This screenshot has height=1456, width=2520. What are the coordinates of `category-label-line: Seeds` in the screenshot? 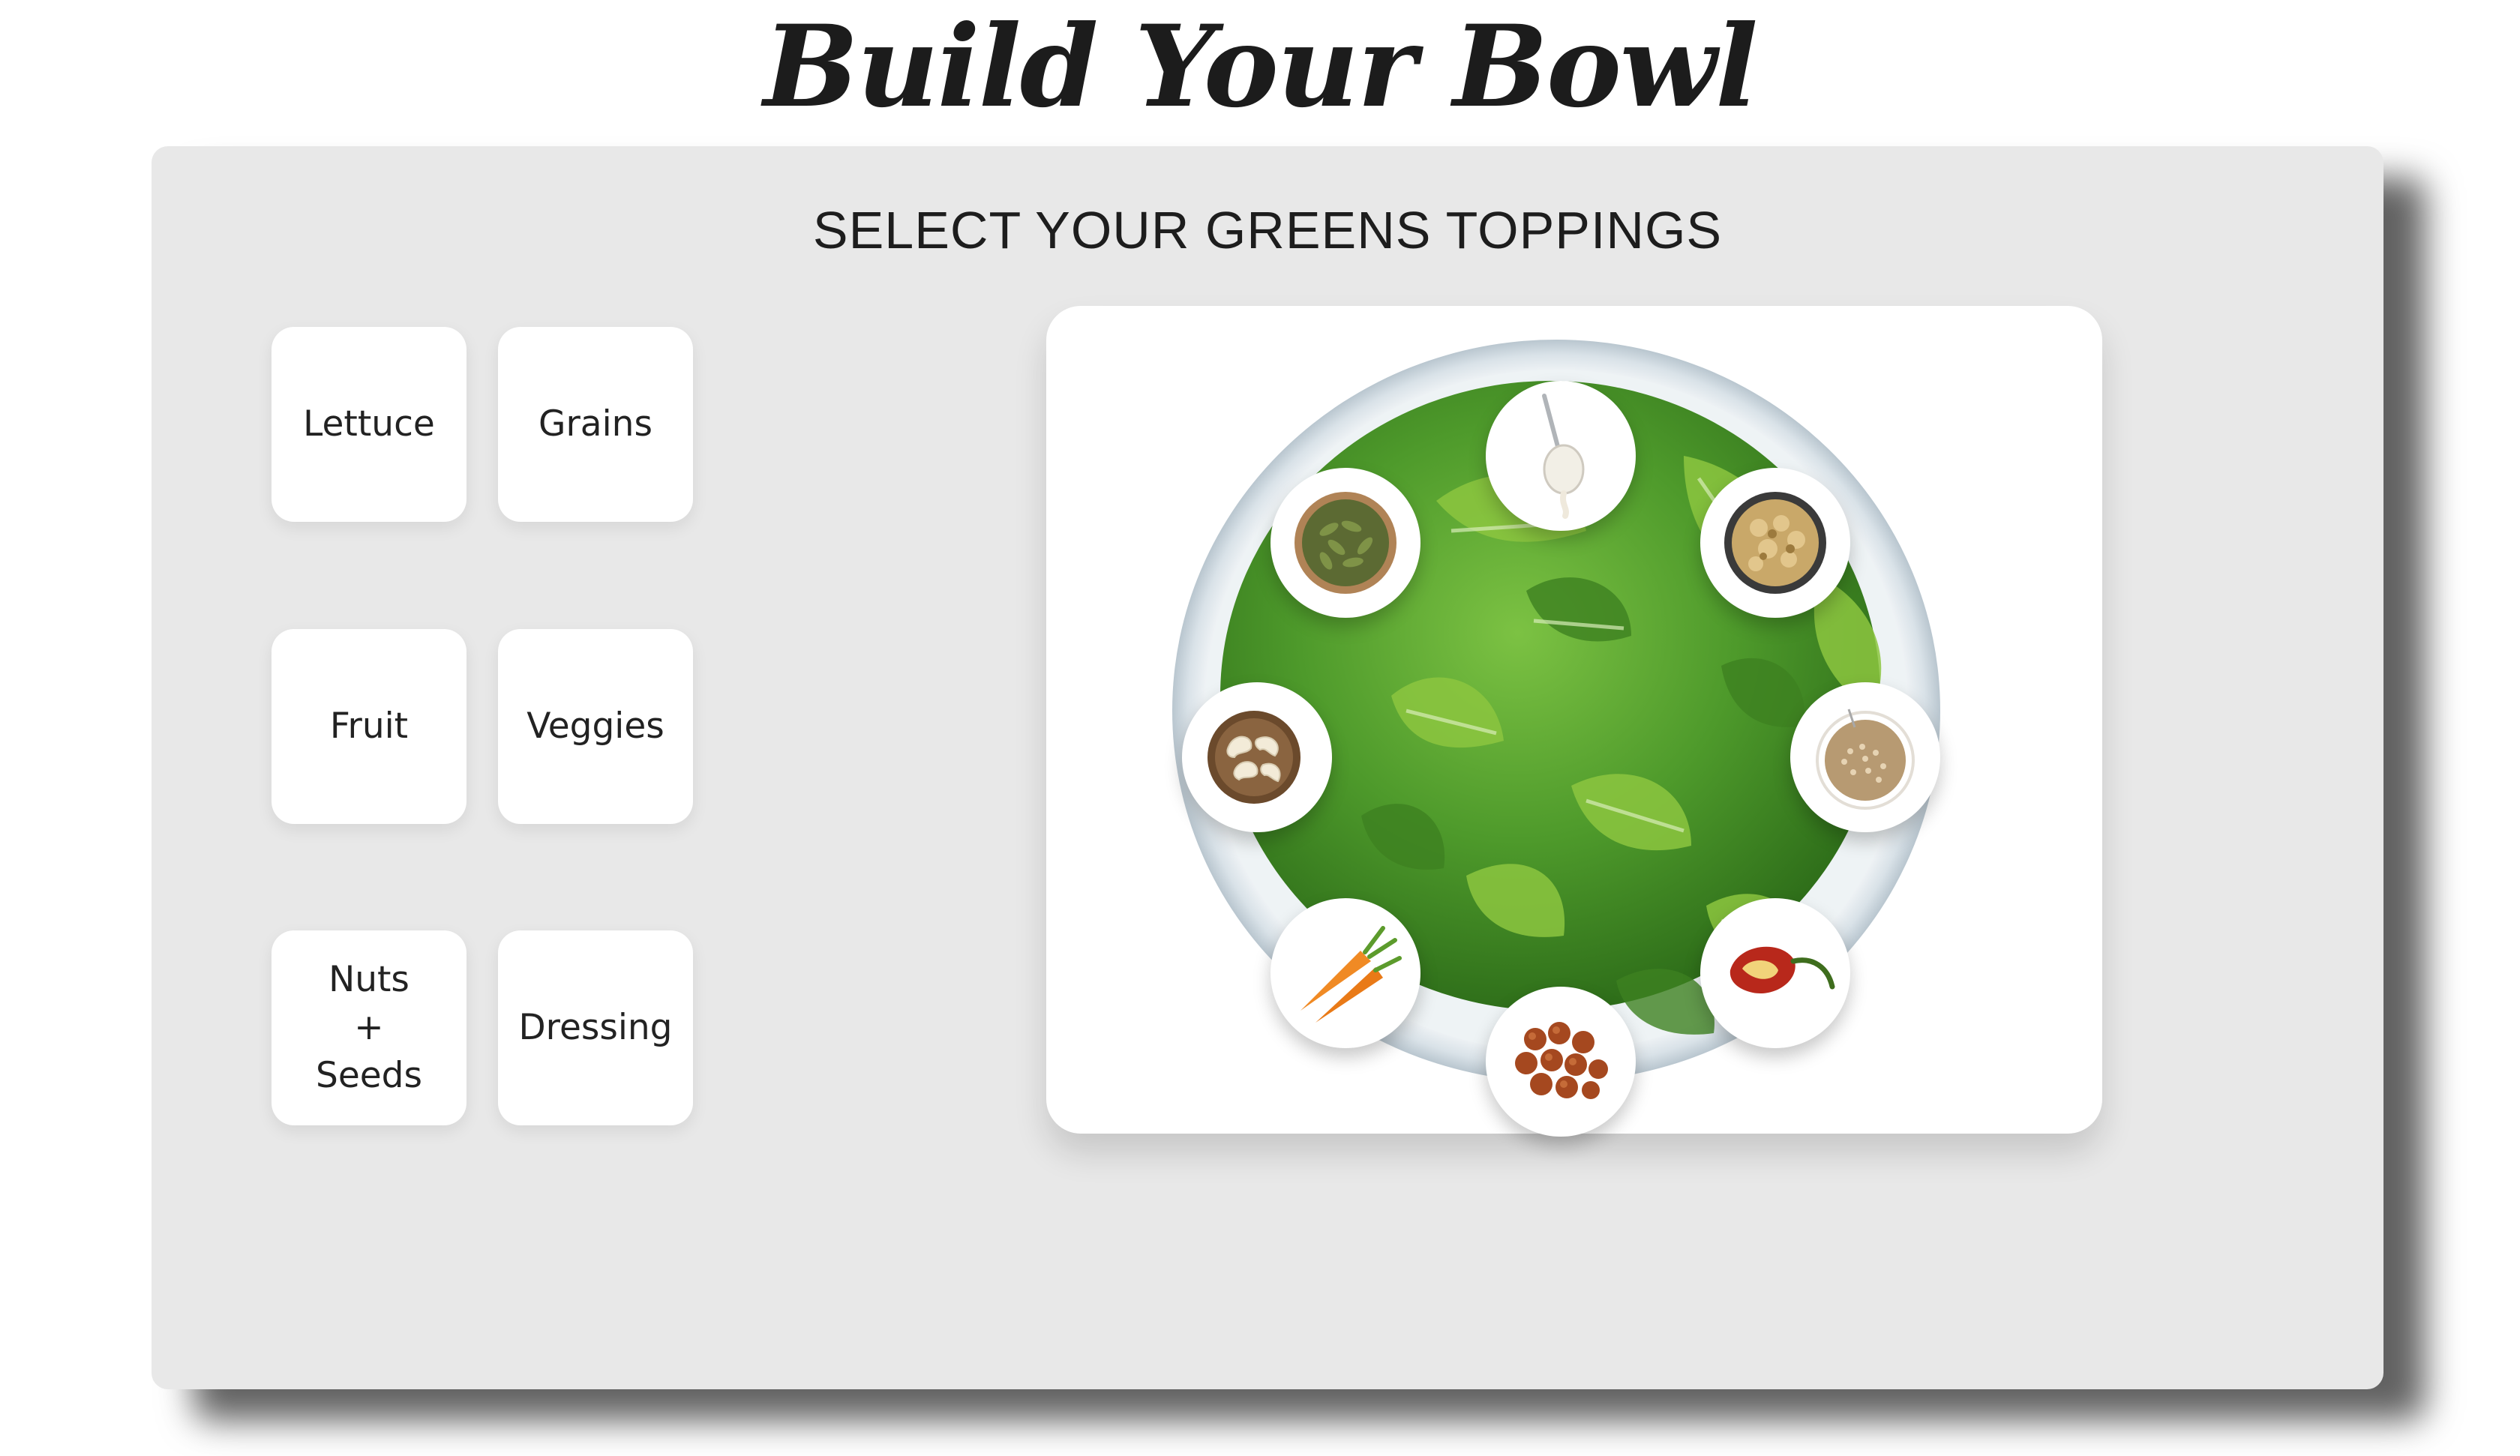 It's located at (369, 1075).